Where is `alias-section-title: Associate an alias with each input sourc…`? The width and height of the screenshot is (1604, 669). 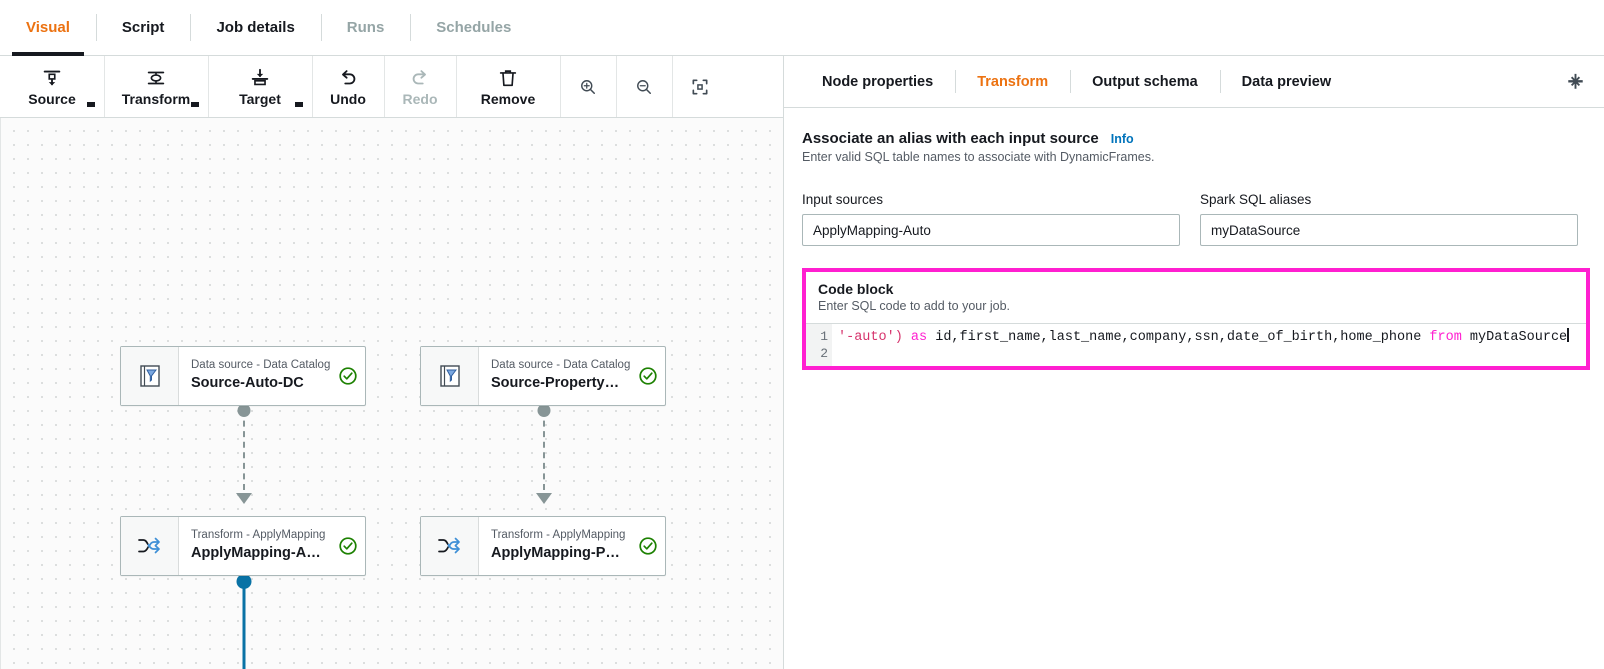 alias-section-title: Associate an alias with each input sourc… is located at coordinates (1190, 138).